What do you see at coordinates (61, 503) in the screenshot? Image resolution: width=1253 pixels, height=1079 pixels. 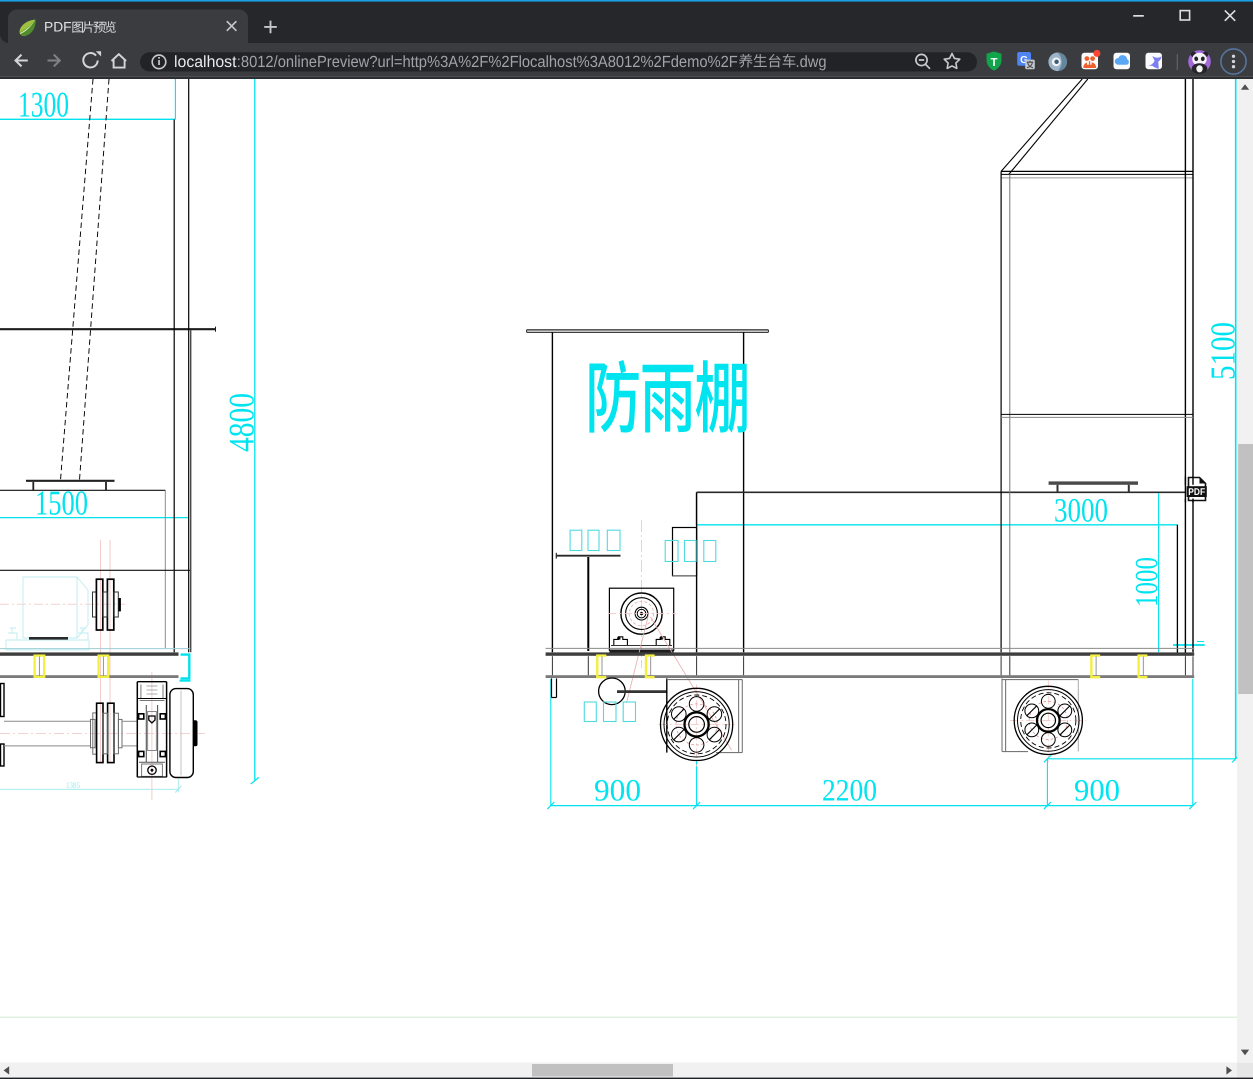 I see `svg-text: 1500` at bounding box center [61, 503].